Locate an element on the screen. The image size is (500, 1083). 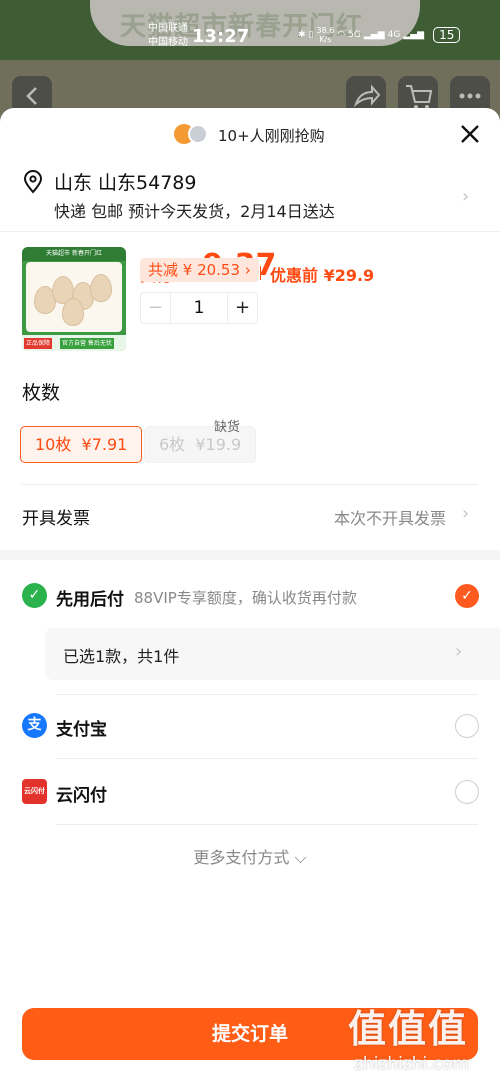
option-label: 10枚 is located at coordinates (53, 444).